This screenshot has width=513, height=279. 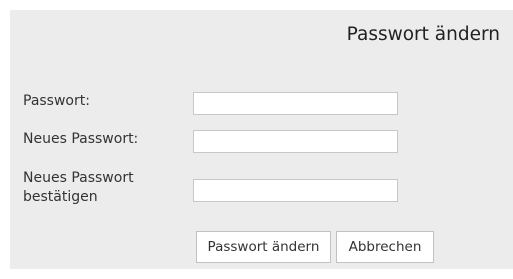 What do you see at coordinates (60, 197) in the screenshot?
I see `confirm-password-label-line2: bestätigen` at bounding box center [60, 197].